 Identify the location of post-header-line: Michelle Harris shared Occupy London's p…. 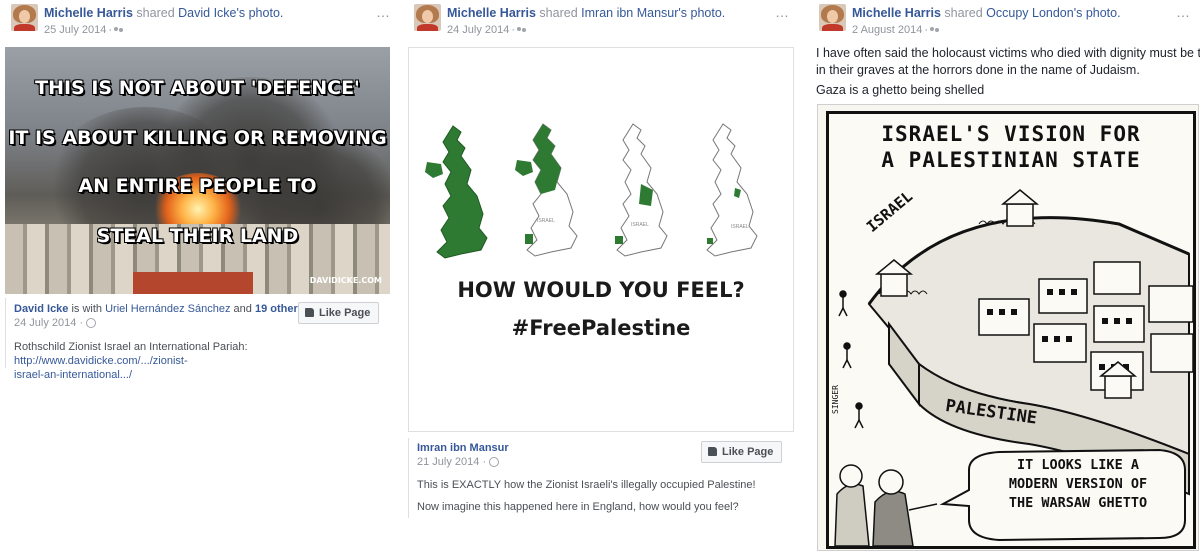
(986, 13).